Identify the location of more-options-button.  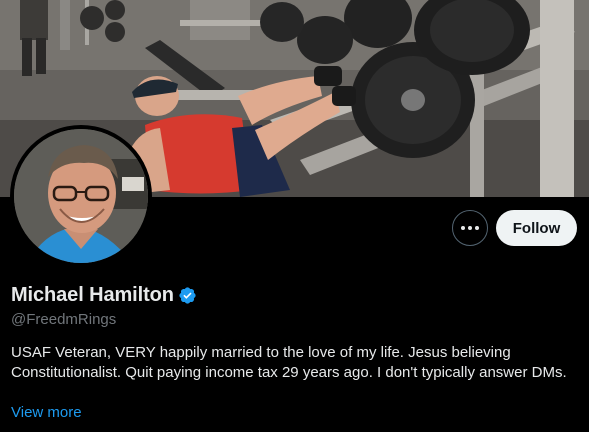
(470, 228).